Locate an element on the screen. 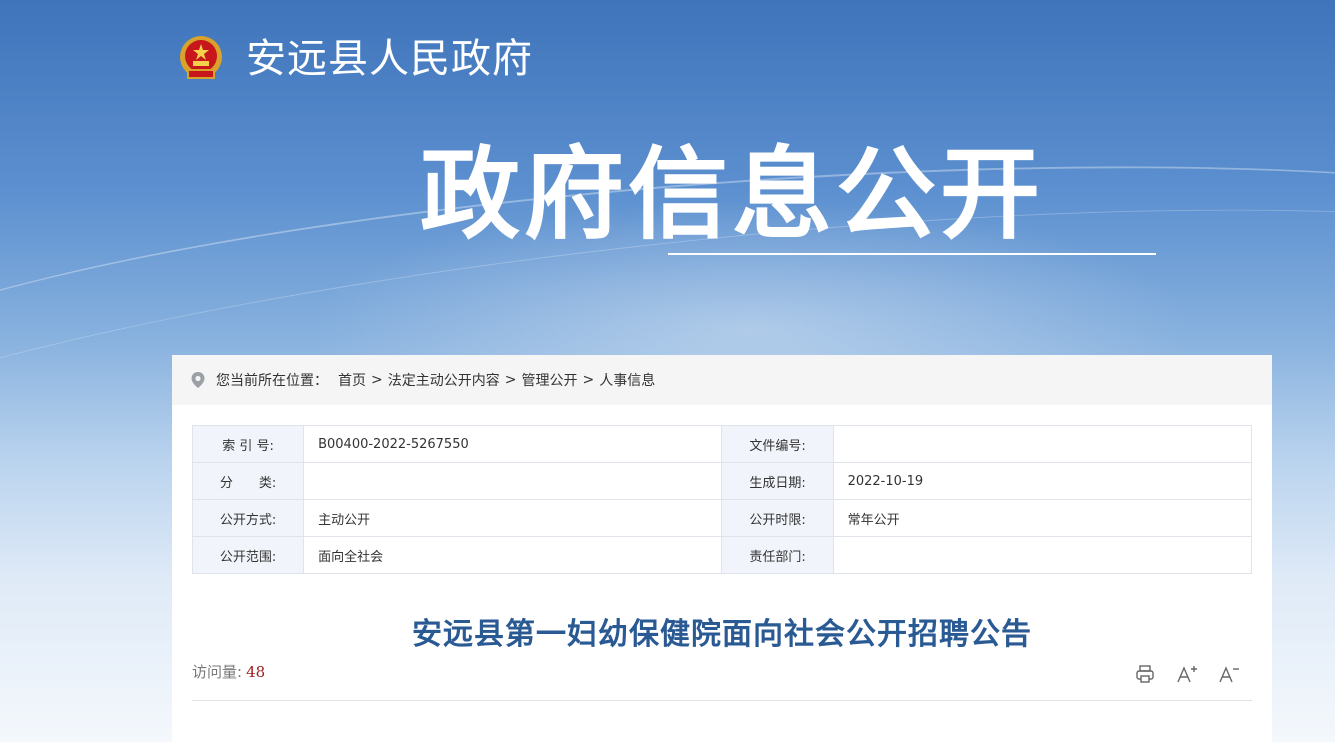  site-name: 安远县人民政府 is located at coordinates (389, 59).